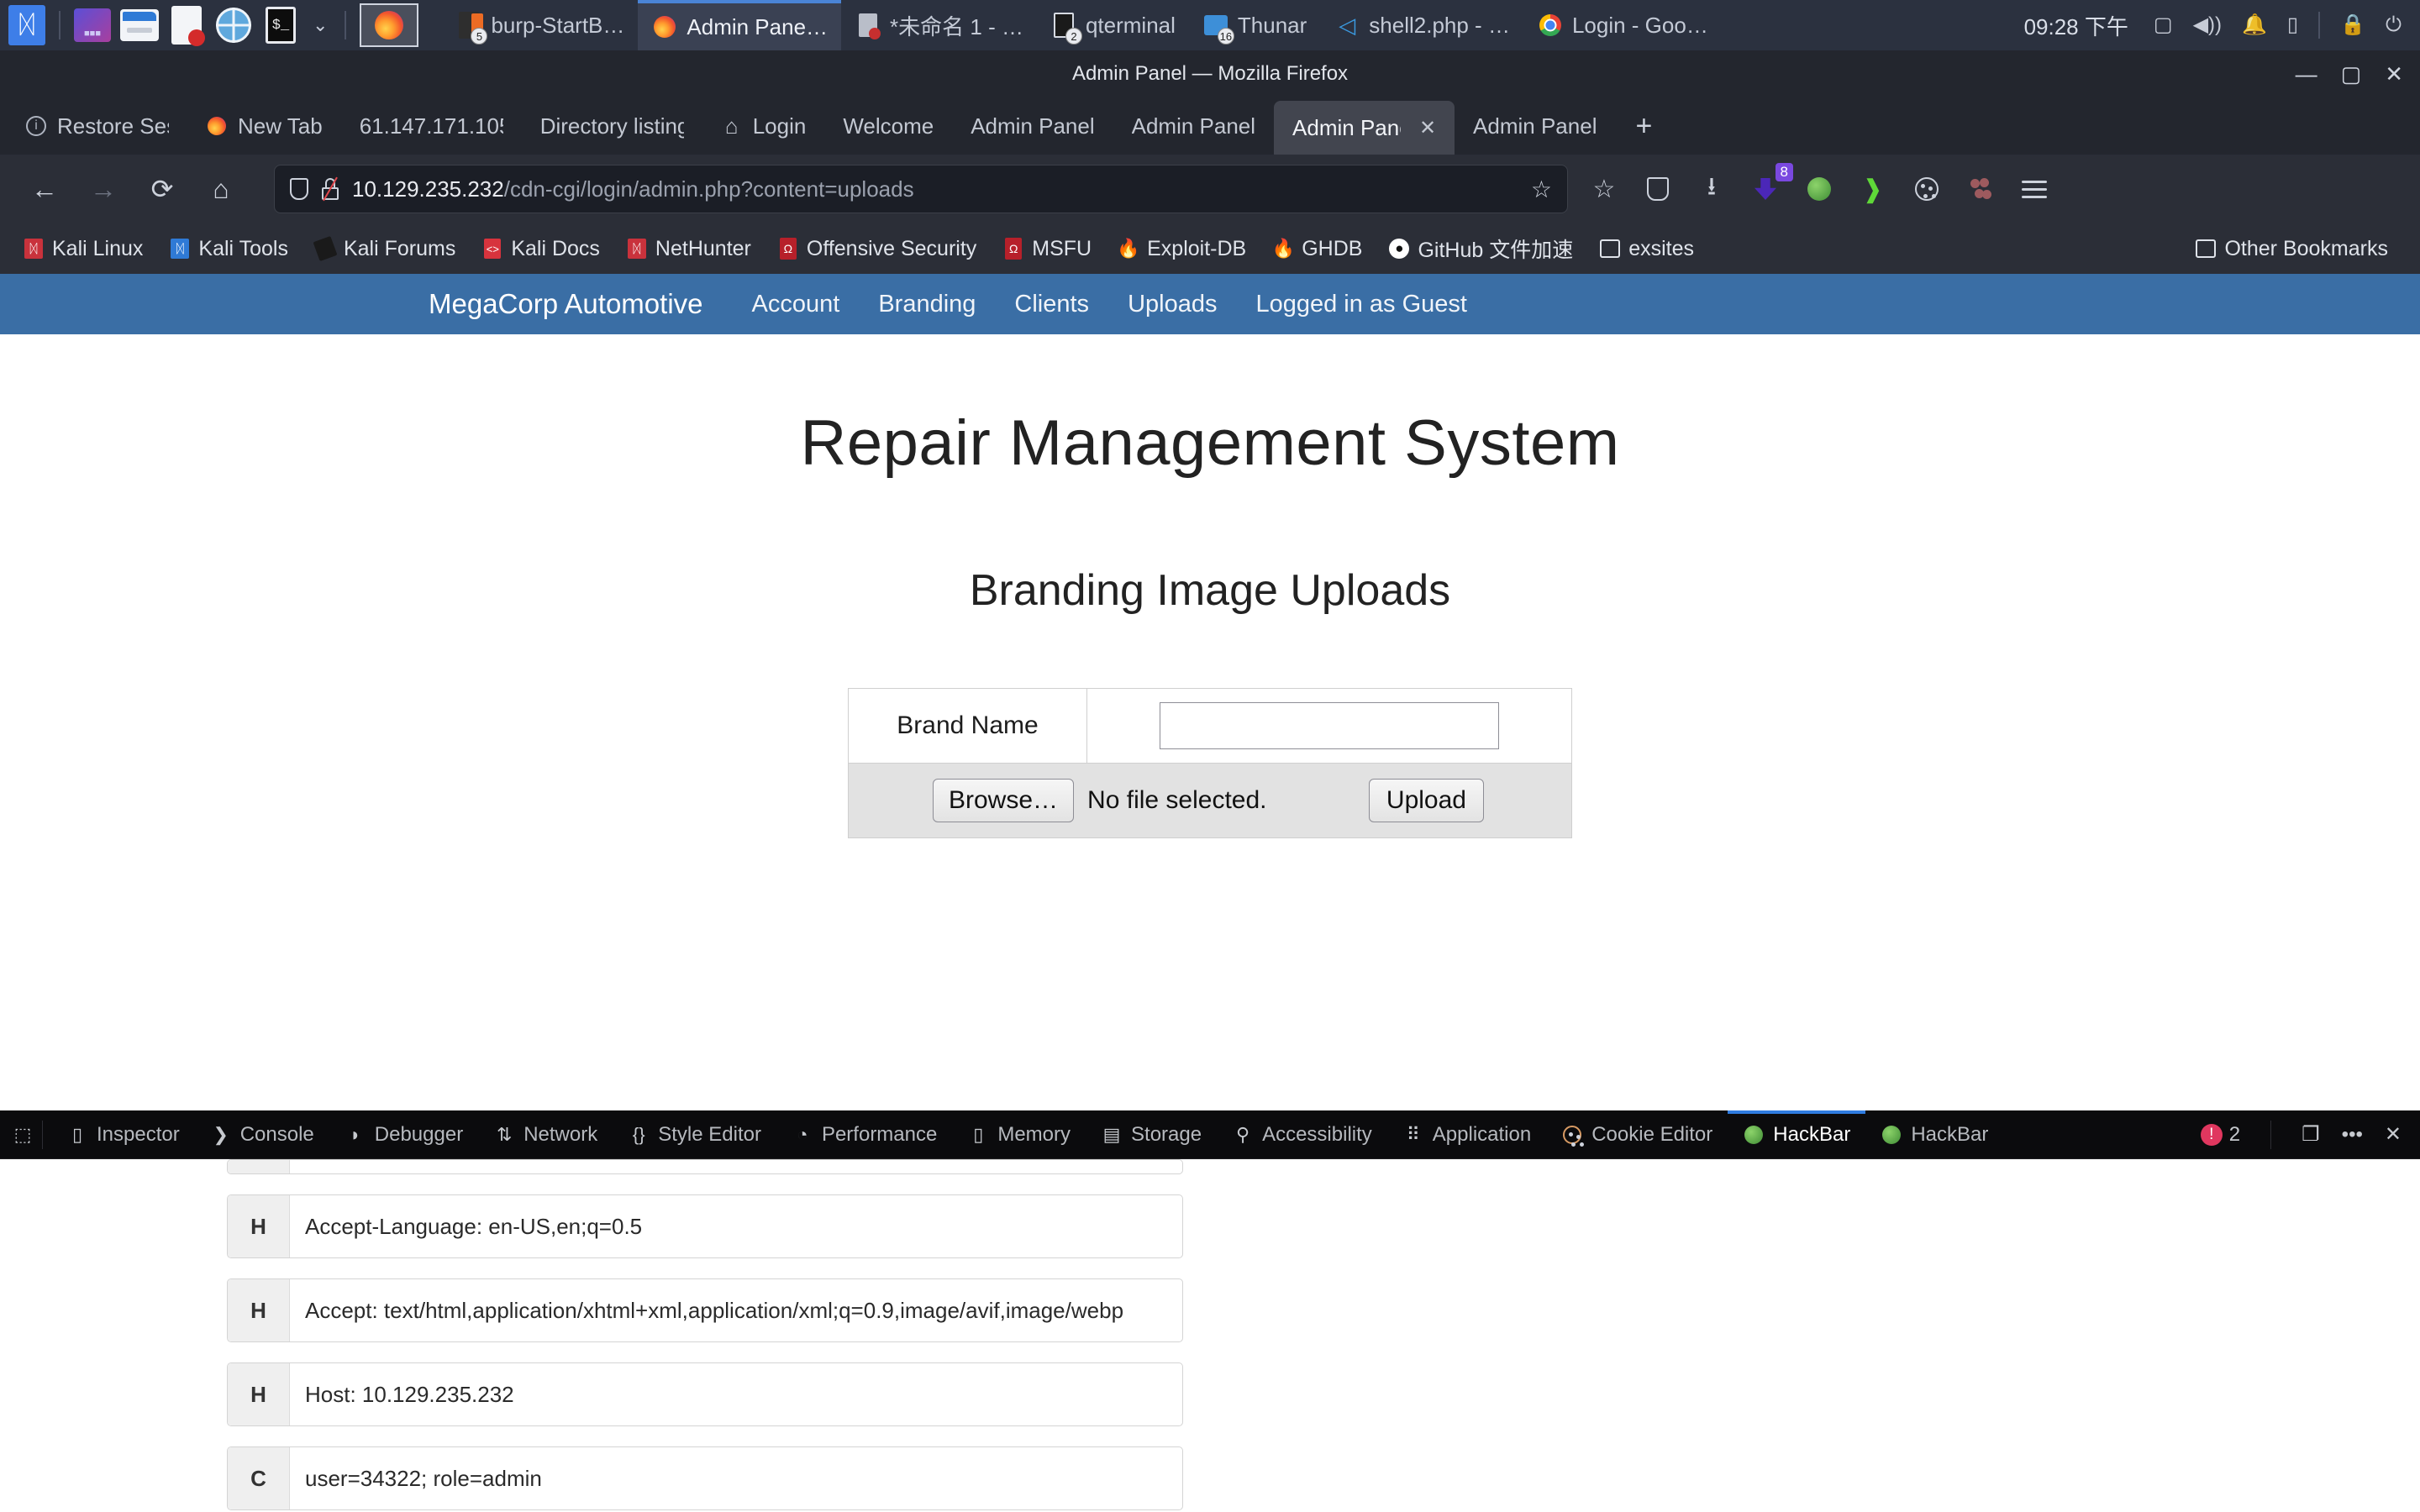 The height and width of the screenshot is (1512, 2420). Describe the element at coordinates (92, 25) in the screenshot. I see `files-icon: ■■■` at that location.